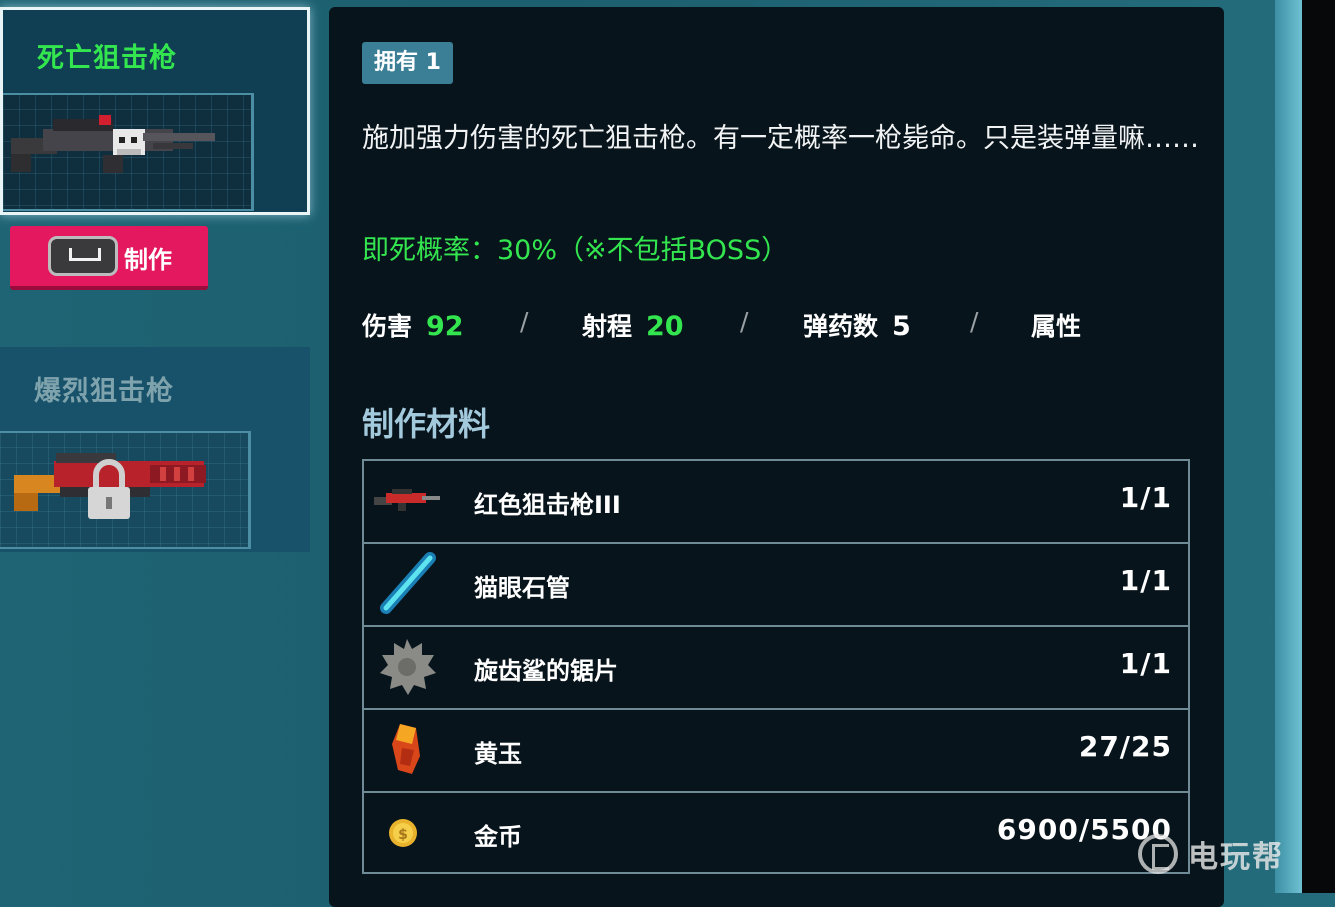 This screenshot has width=1335, height=907. What do you see at coordinates (107, 58) in the screenshot?
I see `weapon-name: 死亡狙击枪` at bounding box center [107, 58].